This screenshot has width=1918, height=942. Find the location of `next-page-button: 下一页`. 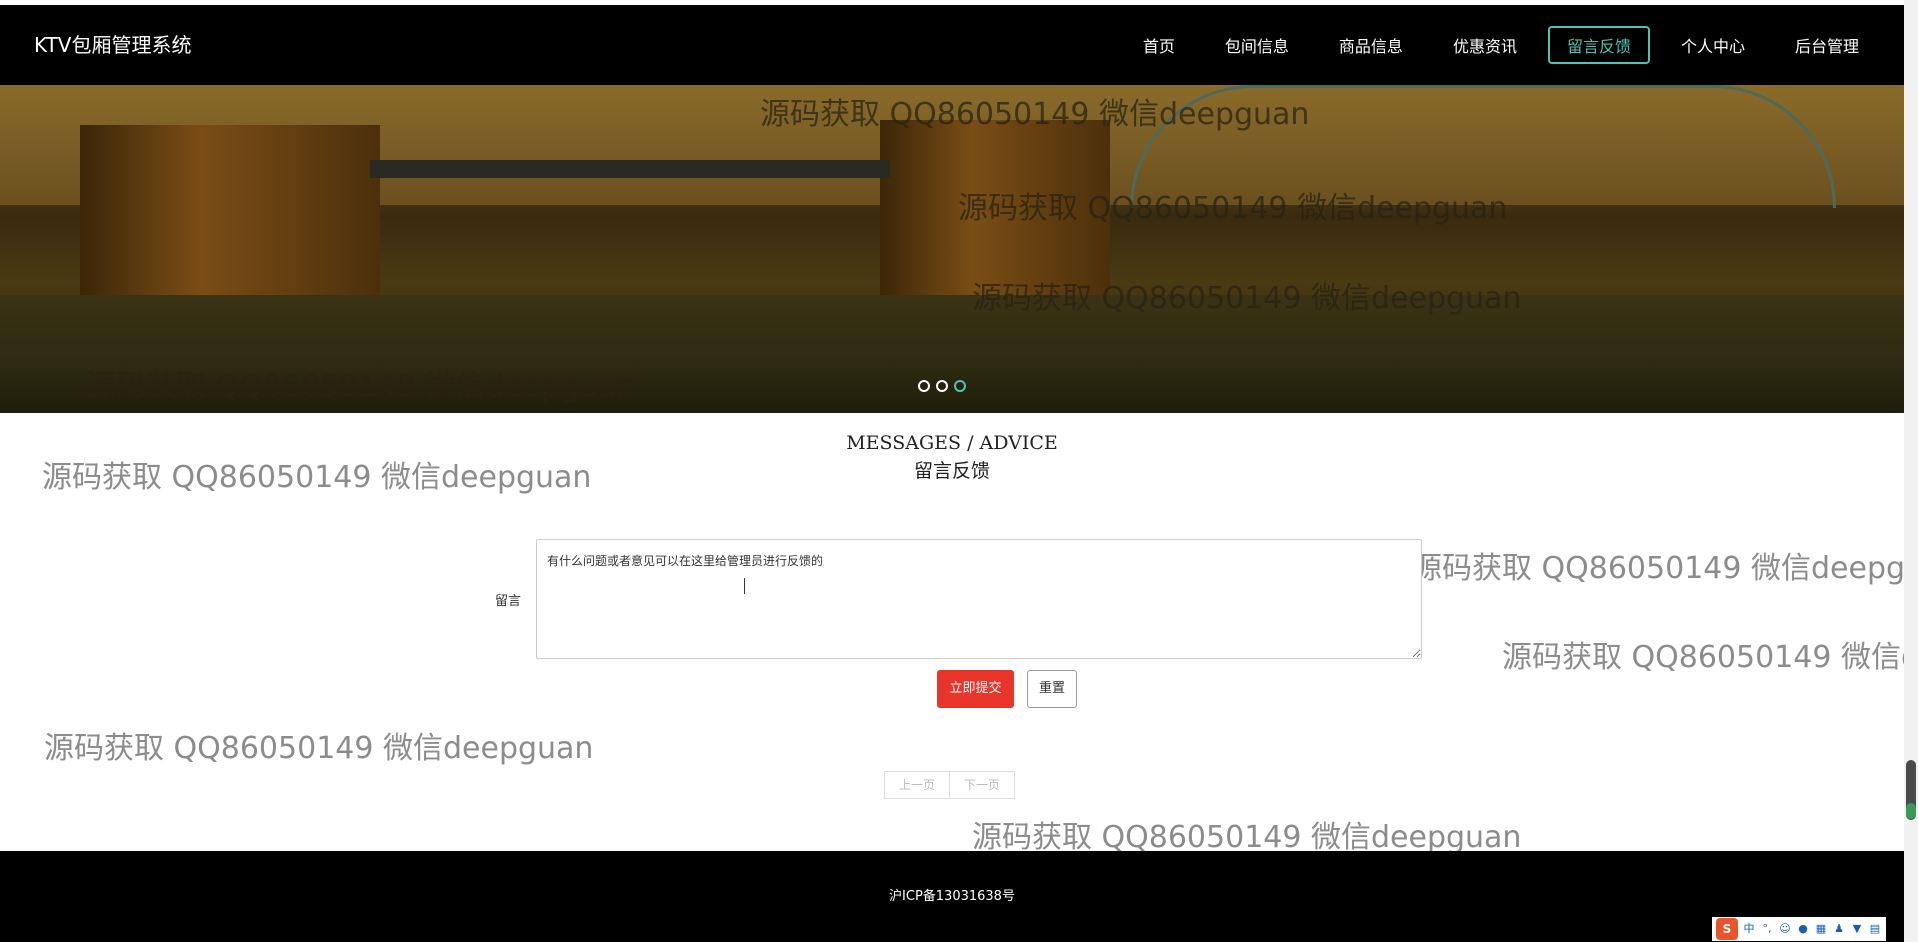

next-page-button: 下一页 is located at coordinates (983, 785).